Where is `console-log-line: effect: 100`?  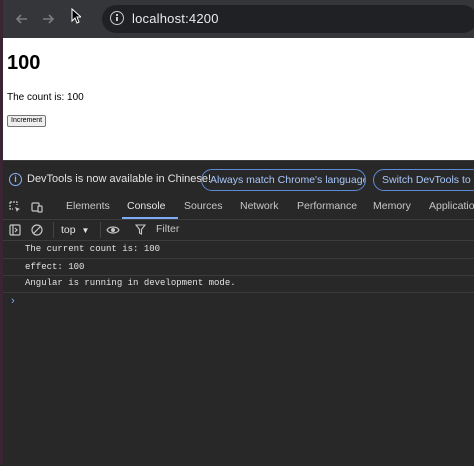 console-log-line: effect: 100 is located at coordinates (55, 267).